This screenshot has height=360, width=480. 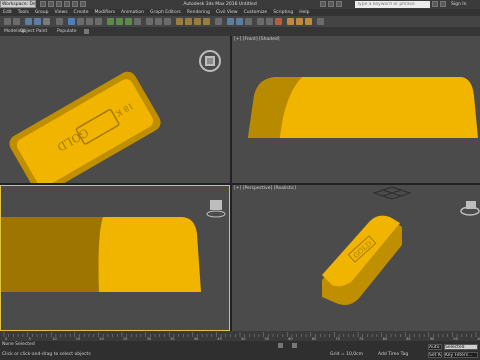 I want to click on selection-filter-icon, so click(x=59, y=21).